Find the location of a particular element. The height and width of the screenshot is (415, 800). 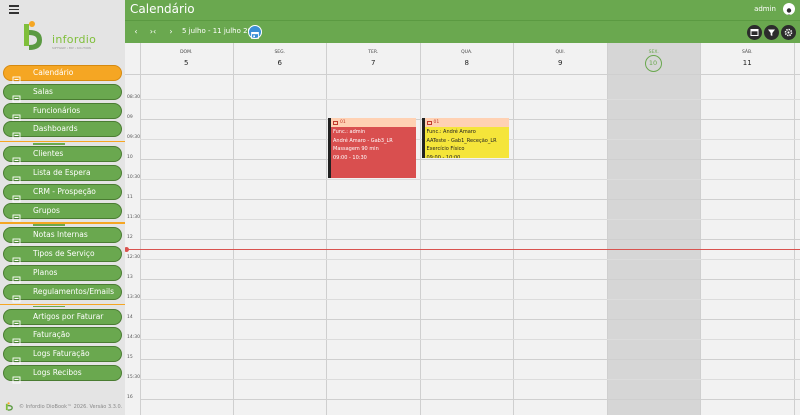

sidebar-item-dashboard: Dashboards is located at coordinates (62, 130).